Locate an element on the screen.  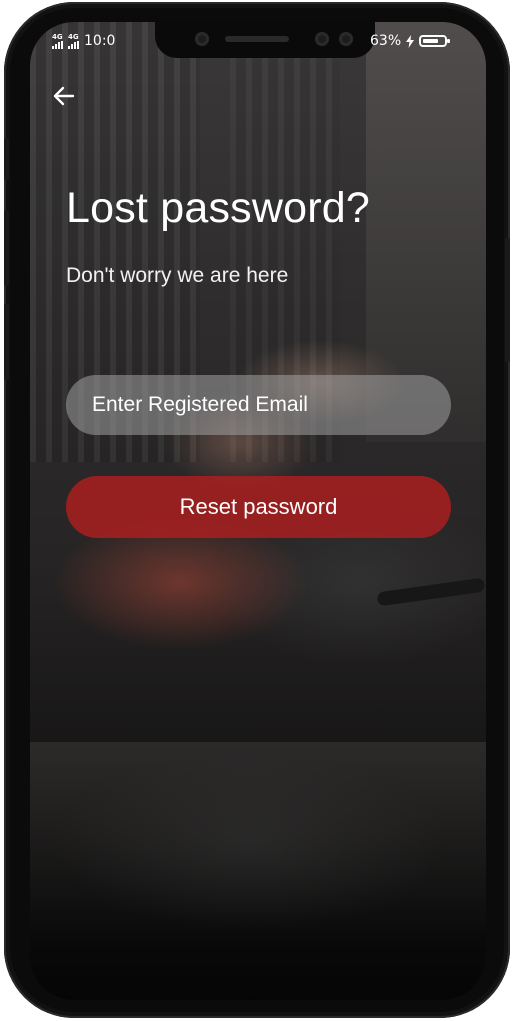
volume-down-button is located at coordinates (6, 342).